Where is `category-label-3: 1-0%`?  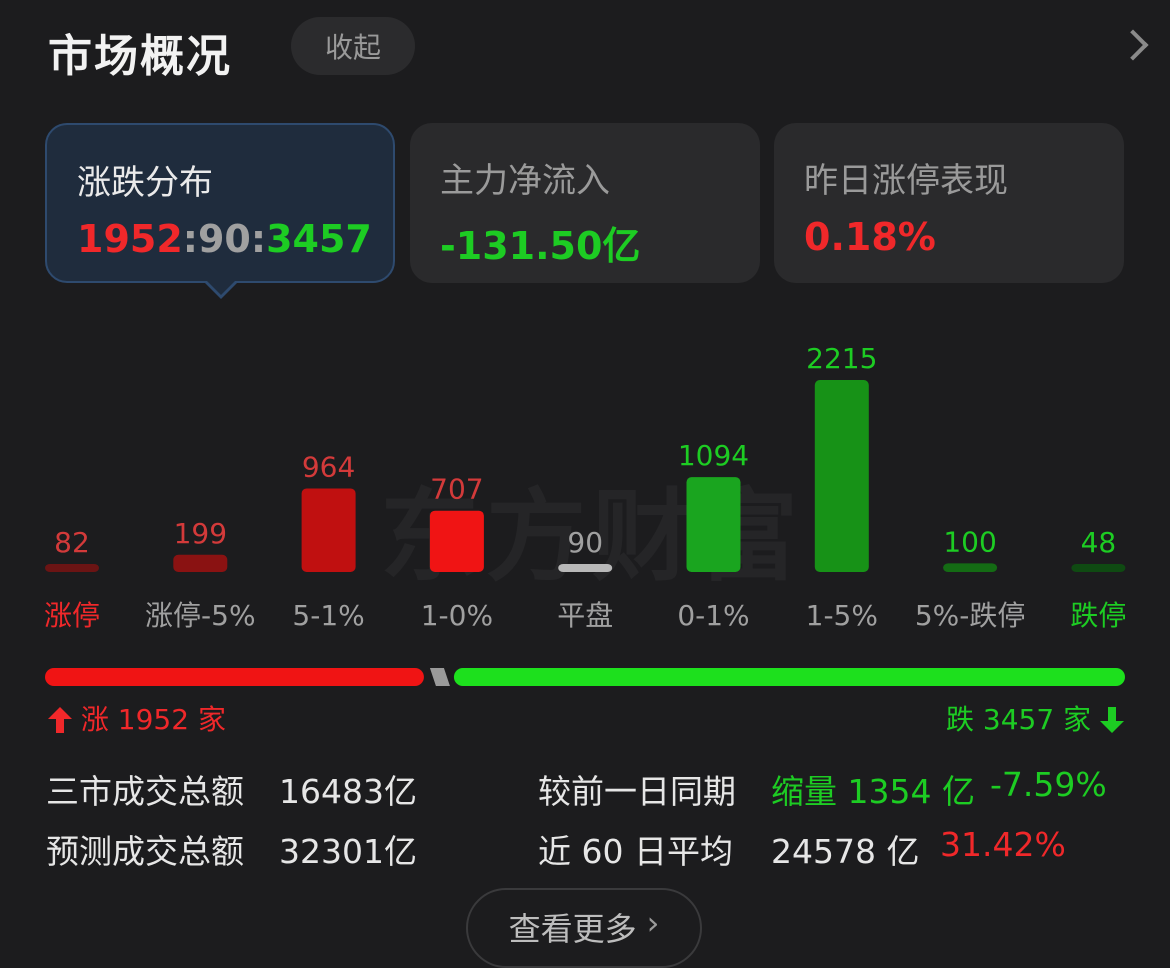 category-label-3: 1-0% is located at coordinates (457, 615).